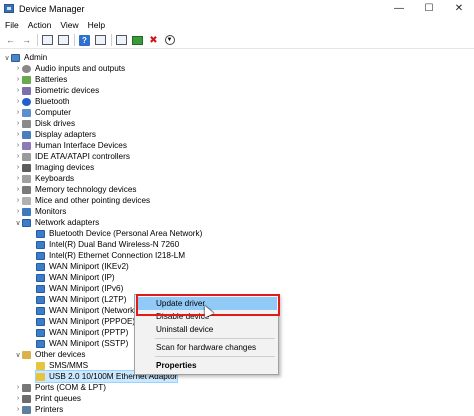  I want to click on keyboard-icon, so click(26, 178).